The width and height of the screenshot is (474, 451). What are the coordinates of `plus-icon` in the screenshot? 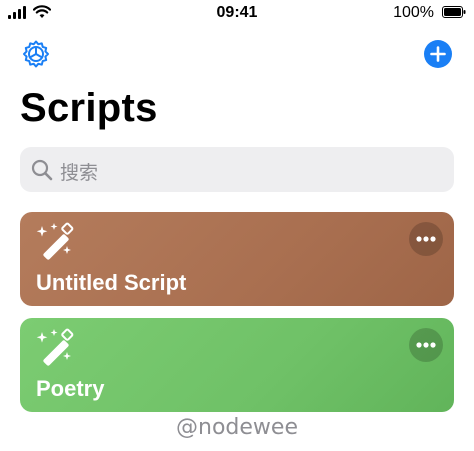 It's located at (438, 54).